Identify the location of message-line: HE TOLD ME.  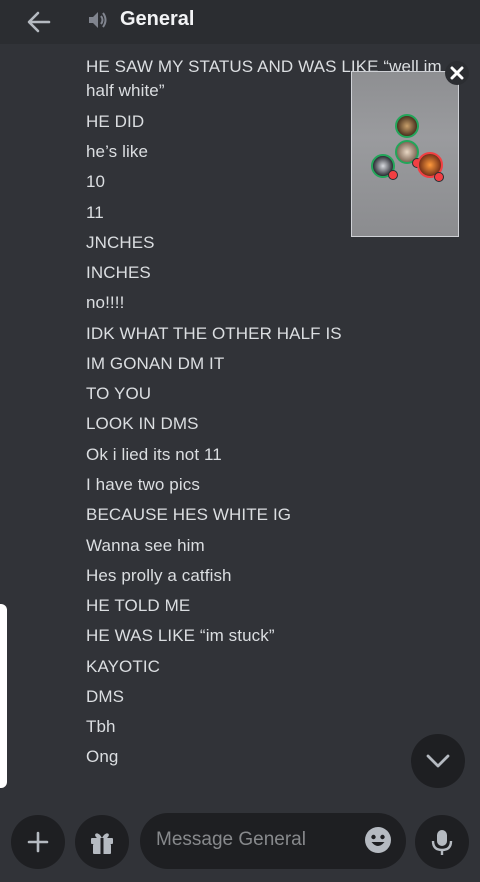
(138, 605).